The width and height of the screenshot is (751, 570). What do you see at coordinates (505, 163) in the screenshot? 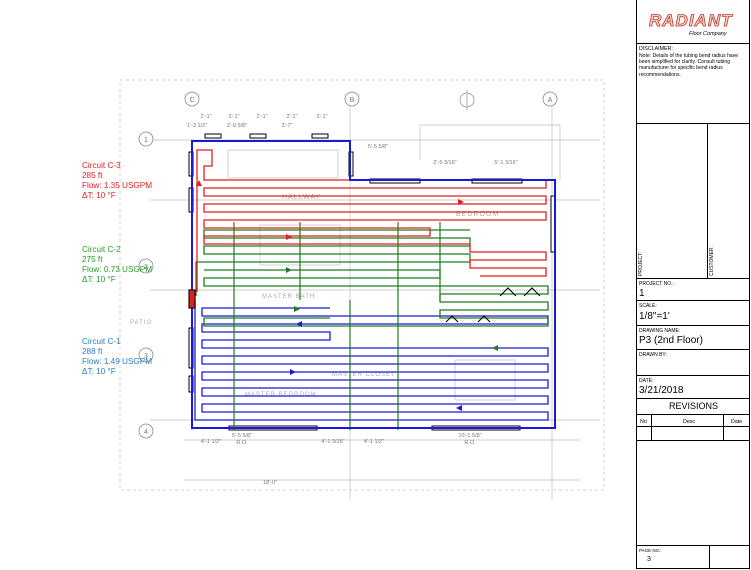
I see `dim-top-11: 5'-1 3/16"` at bounding box center [505, 163].